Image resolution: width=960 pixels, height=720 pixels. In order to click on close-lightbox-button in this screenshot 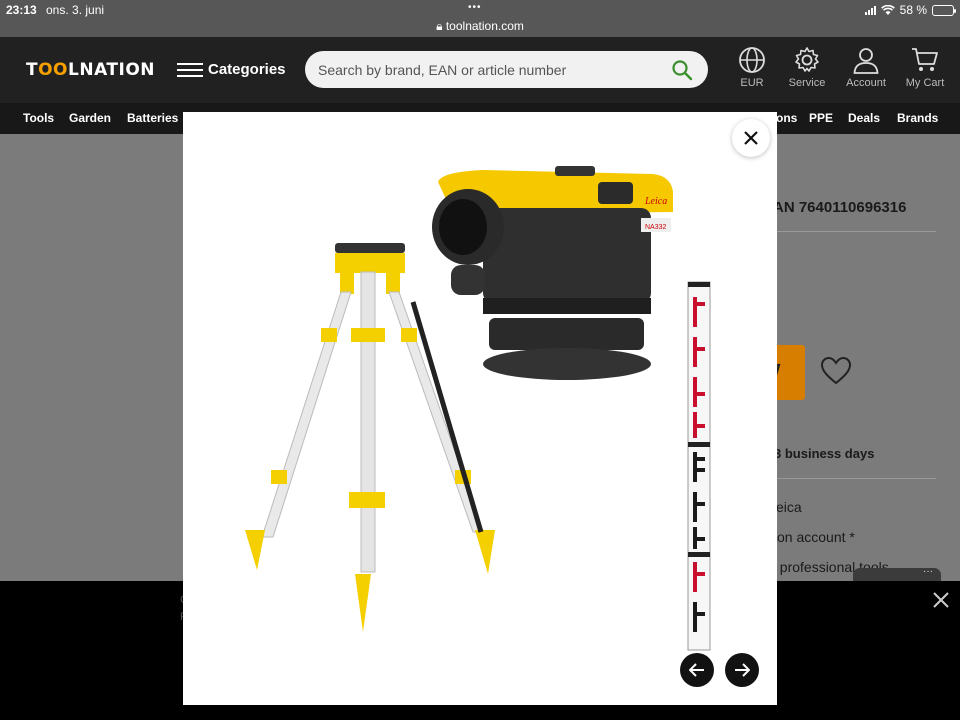, I will do `click(751, 138)`.